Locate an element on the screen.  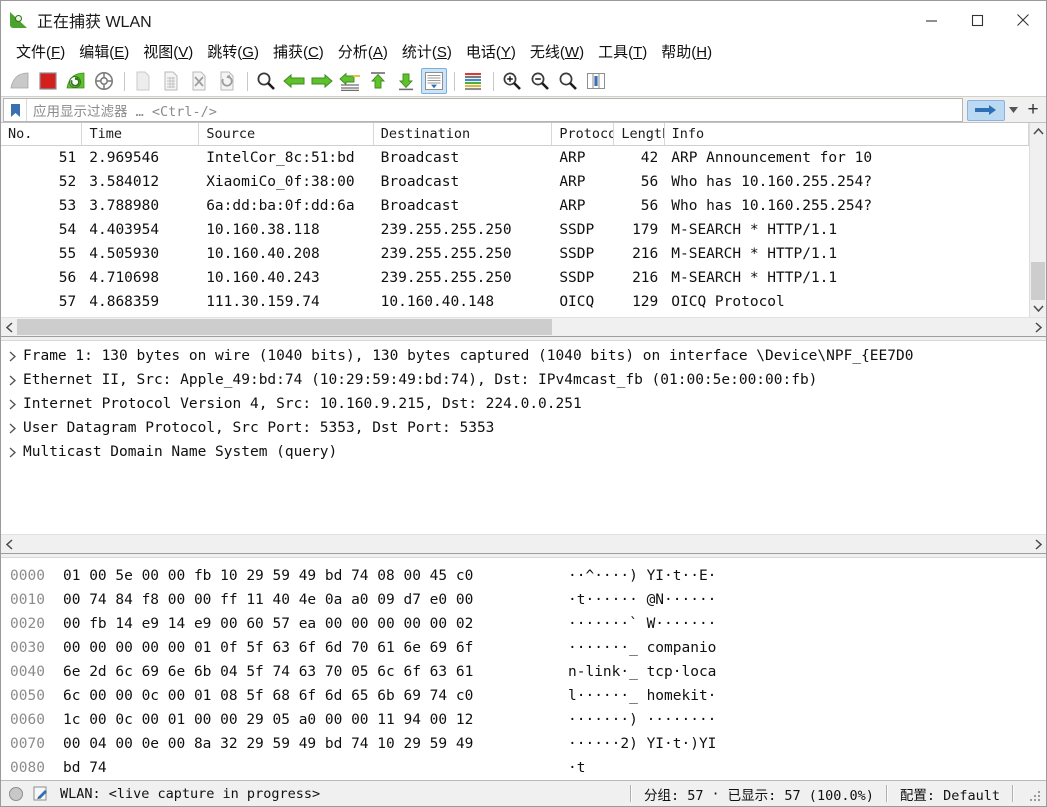
add-filter-button: + is located at coordinates (1033, 110).